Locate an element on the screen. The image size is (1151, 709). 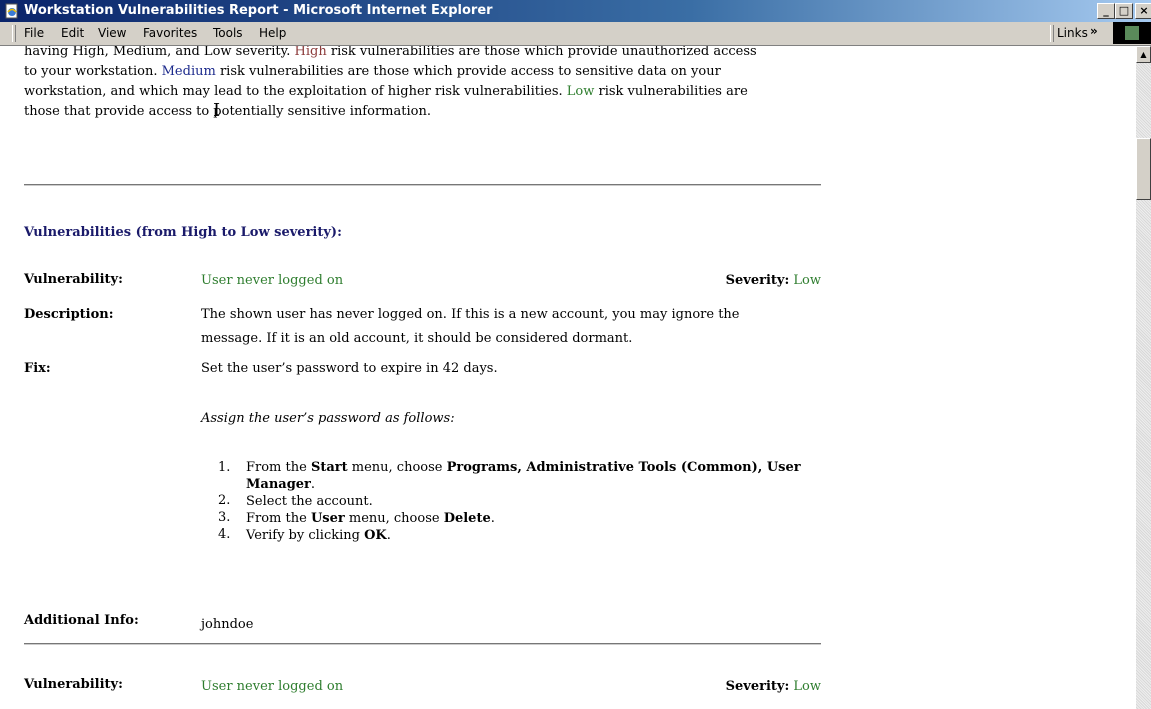
maximize-icon: □ is located at coordinates (1124, 10).